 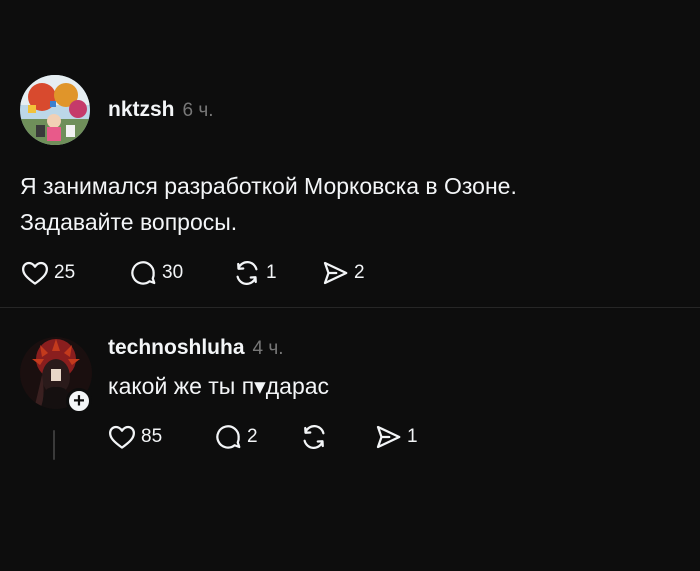 I want to click on share-count: 1, so click(x=412, y=436).